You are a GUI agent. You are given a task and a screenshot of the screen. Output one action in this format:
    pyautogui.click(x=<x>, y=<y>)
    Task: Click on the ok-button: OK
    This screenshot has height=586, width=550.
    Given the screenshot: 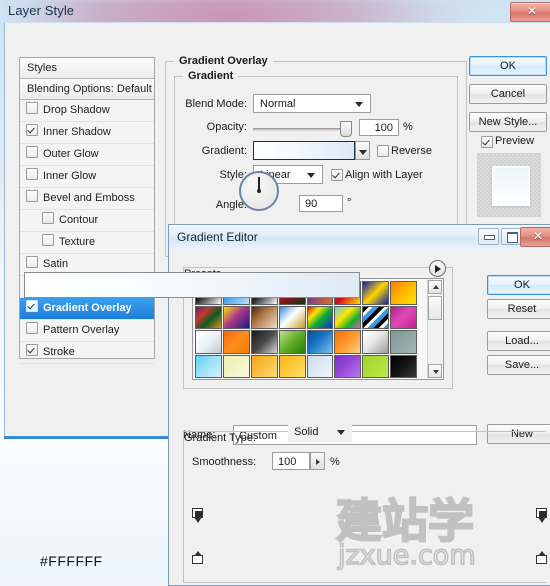 What is the action you would take?
    pyautogui.click(x=508, y=66)
    